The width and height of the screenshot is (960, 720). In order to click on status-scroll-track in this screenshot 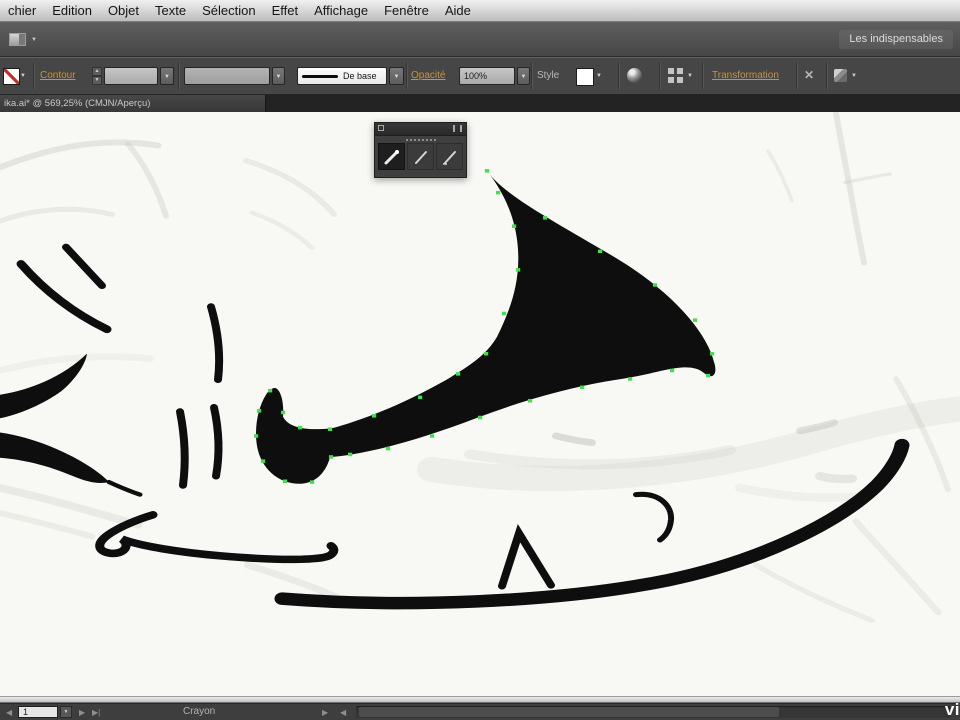, I will do `click(653, 712)`.